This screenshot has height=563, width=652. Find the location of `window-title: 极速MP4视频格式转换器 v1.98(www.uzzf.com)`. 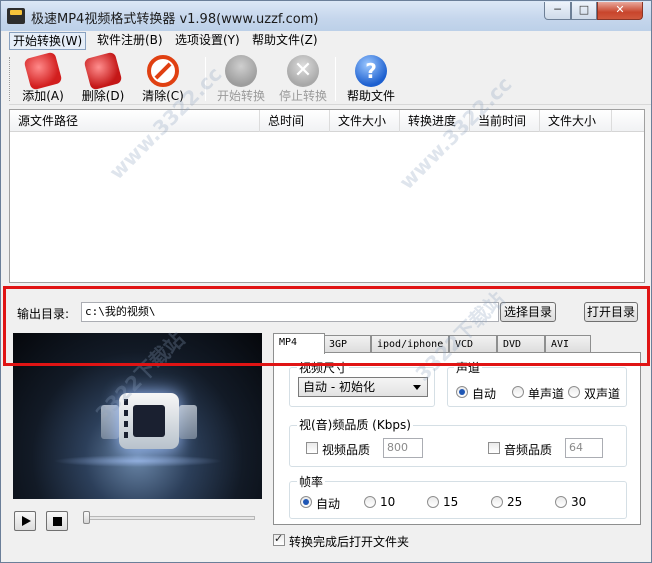

window-title: 极速MP4视频格式转换器 v1.98(www.uzzf.com) is located at coordinates (175, 19).